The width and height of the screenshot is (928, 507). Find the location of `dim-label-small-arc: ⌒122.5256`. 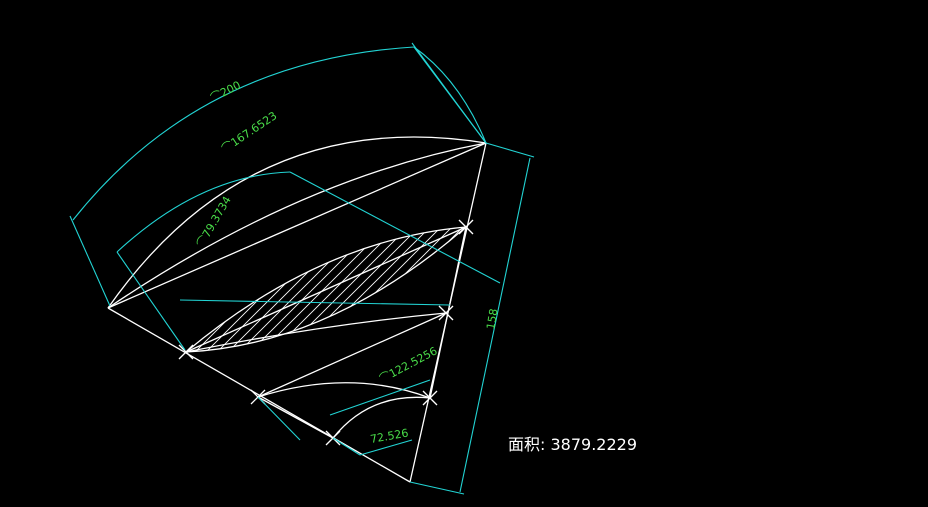

dim-label-small-arc: ⌒122.5256 is located at coordinates (408, 364).